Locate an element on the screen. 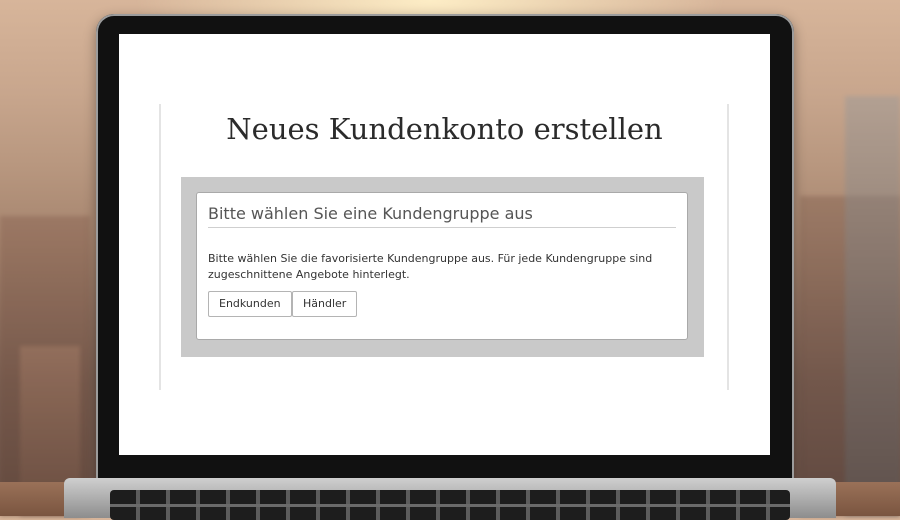 The image size is (900, 520). customer-group-heading: Bitte wählen Sie eine Kundengruppe aus is located at coordinates (370, 213).